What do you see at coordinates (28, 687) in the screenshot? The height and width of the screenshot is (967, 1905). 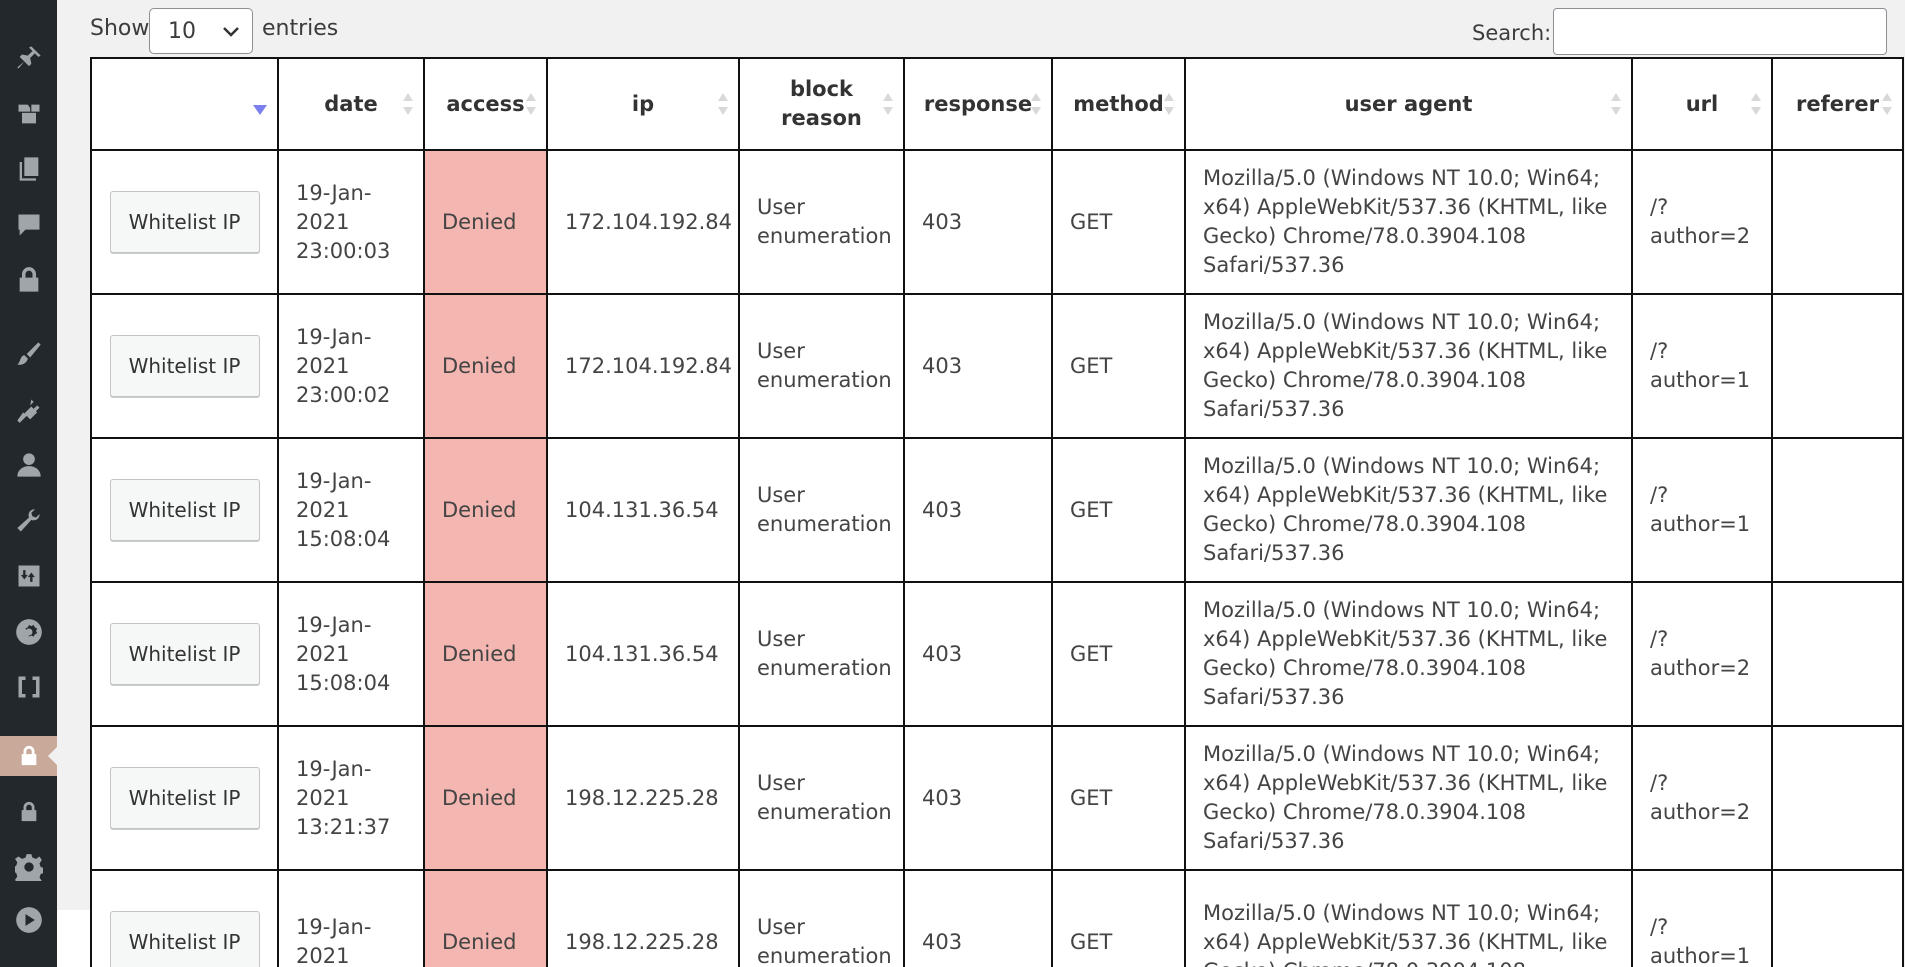 I see `brackets-icon` at bounding box center [28, 687].